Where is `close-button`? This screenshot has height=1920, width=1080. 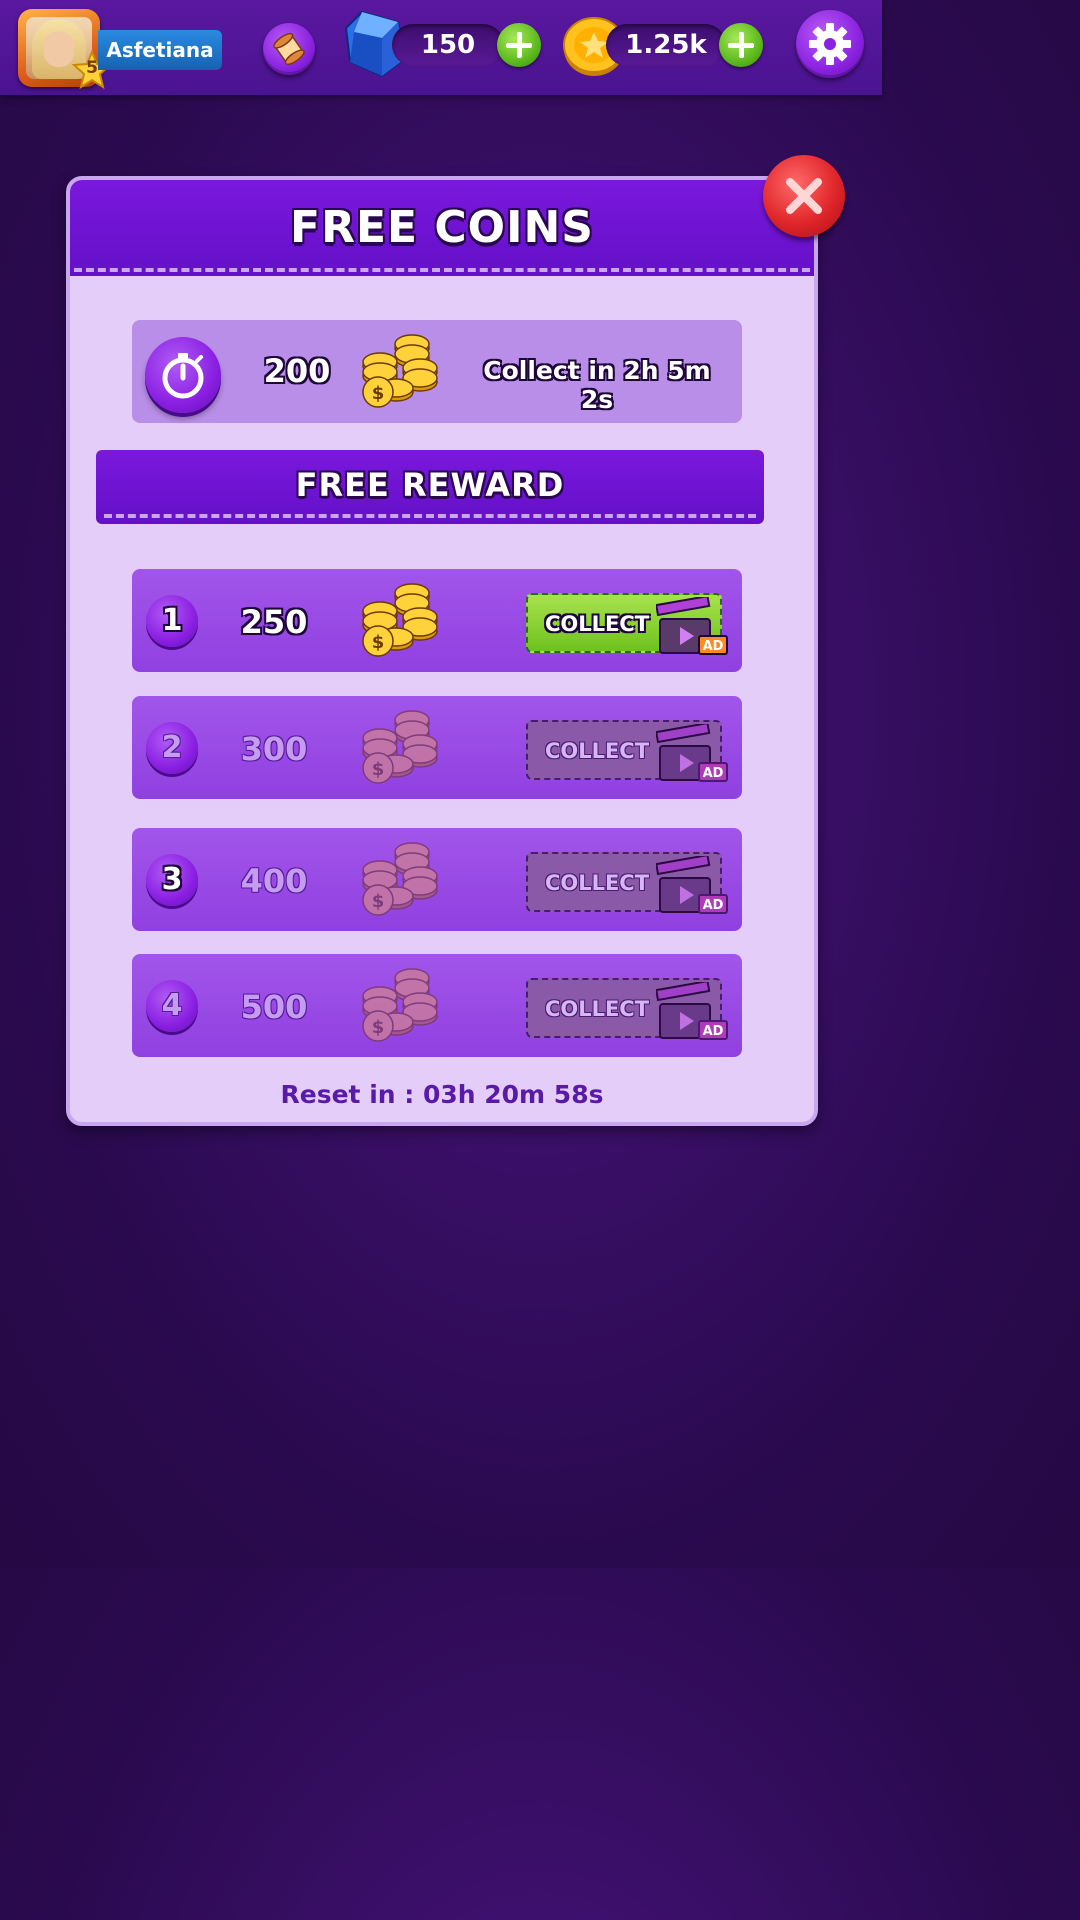 close-button is located at coordinates (804, 196).